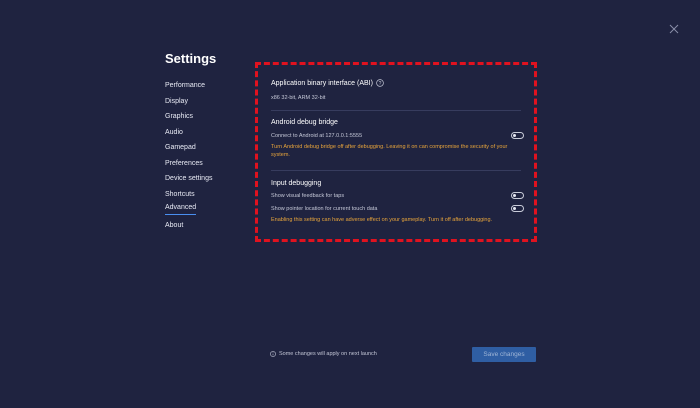 The width and height of the screenshot is (700, 408). What do you see at coordinates (205, 165) in the screenshot?
I see `sidebar-item-preferences: Preferences` at bounding box center [205, 165].